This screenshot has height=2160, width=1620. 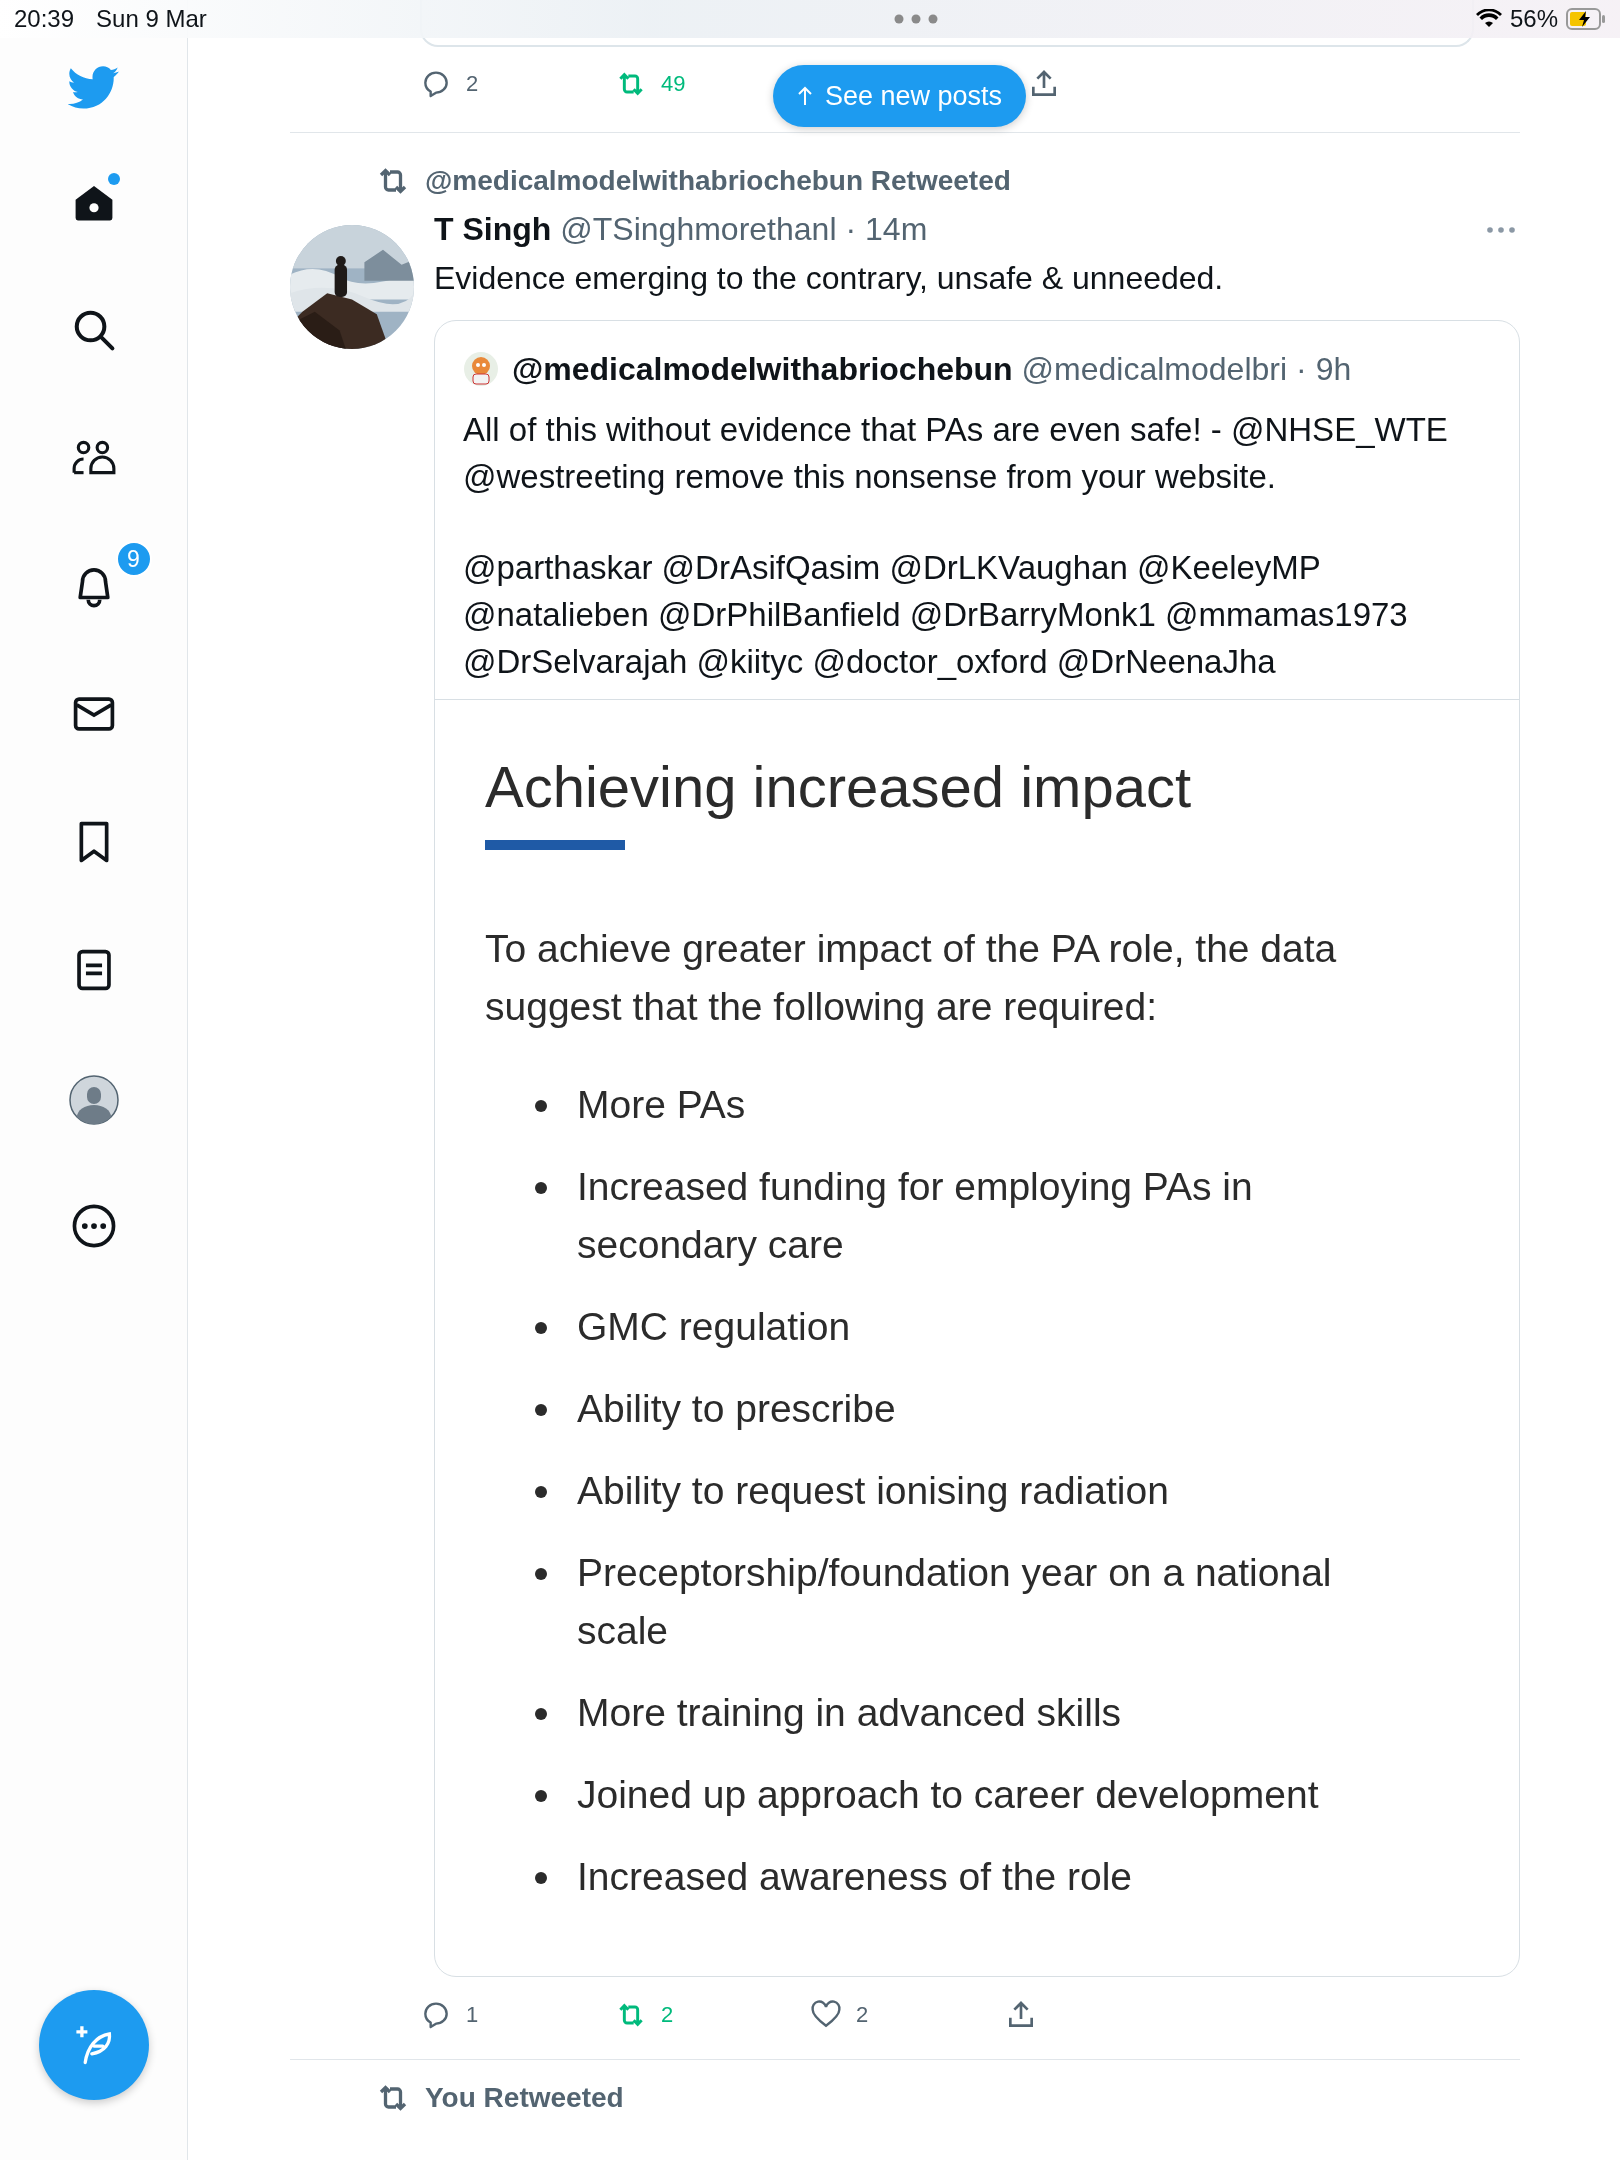 I want to click on retweeted-by-label: You Retweeted, so click(x=524, y=2097).